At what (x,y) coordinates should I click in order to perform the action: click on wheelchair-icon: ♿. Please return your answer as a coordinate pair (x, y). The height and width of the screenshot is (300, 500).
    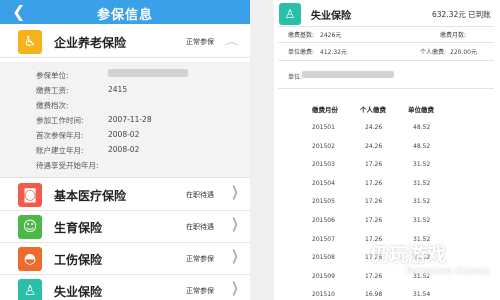
    Looking at the image, I should click on (30, 42).